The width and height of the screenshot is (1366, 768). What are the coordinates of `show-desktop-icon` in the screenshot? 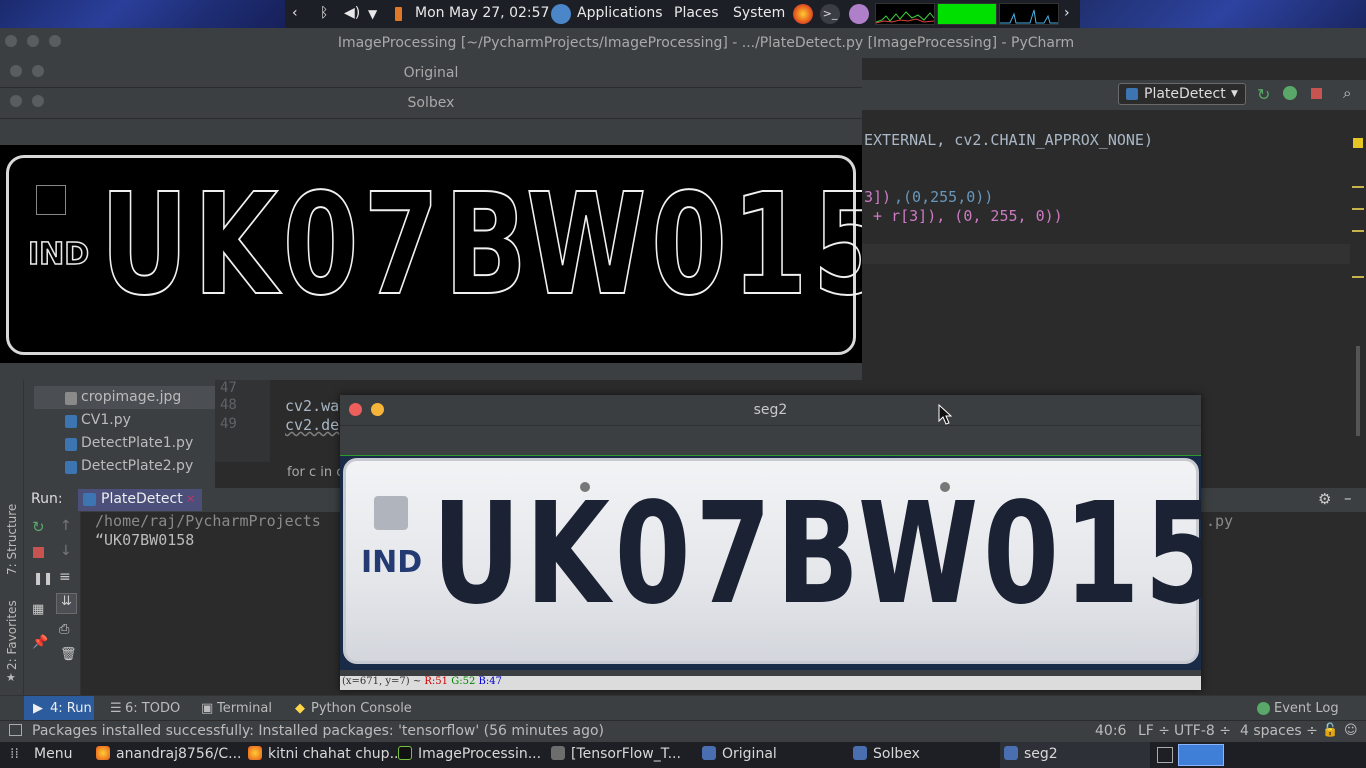 It's located at (1165, 755).